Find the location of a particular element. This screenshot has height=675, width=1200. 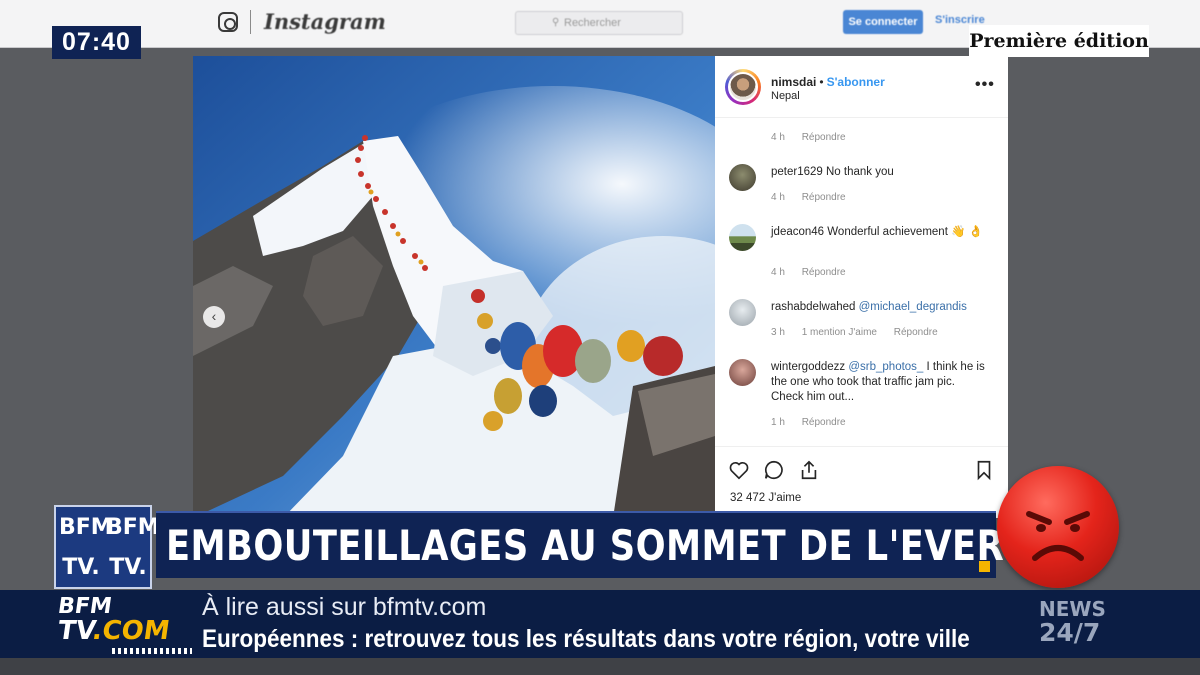

bfmtv-com-logo: BFM TV.COM is located at coordinates (122, 624).